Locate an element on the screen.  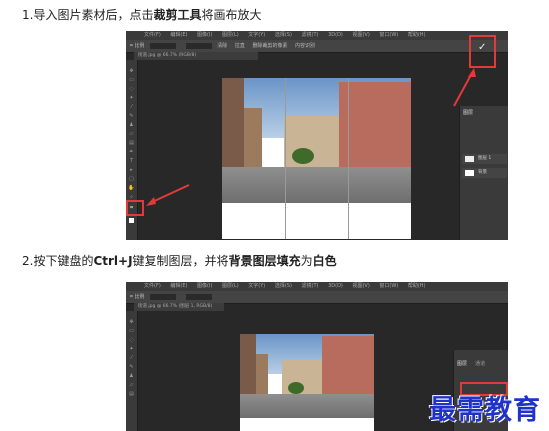
menu-item: 窗口(W) is located at coordinates (388, 286).